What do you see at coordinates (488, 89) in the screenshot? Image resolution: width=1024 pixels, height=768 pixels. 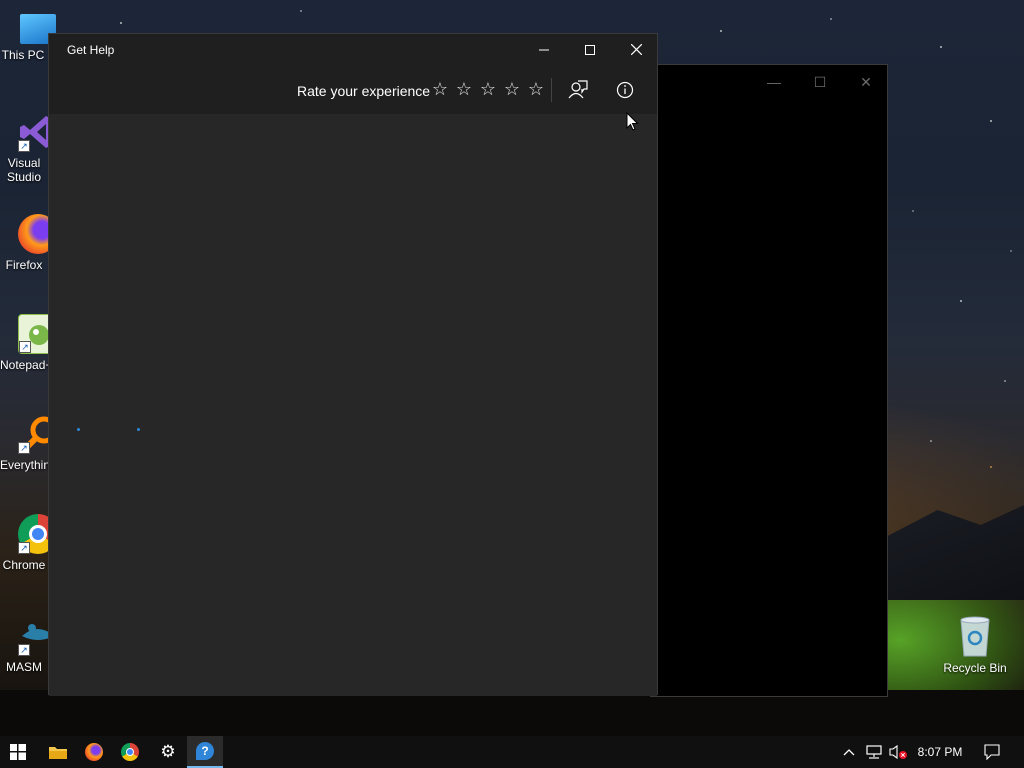 I see `rating-star-3: ☆` at bounding box center [488, 89].